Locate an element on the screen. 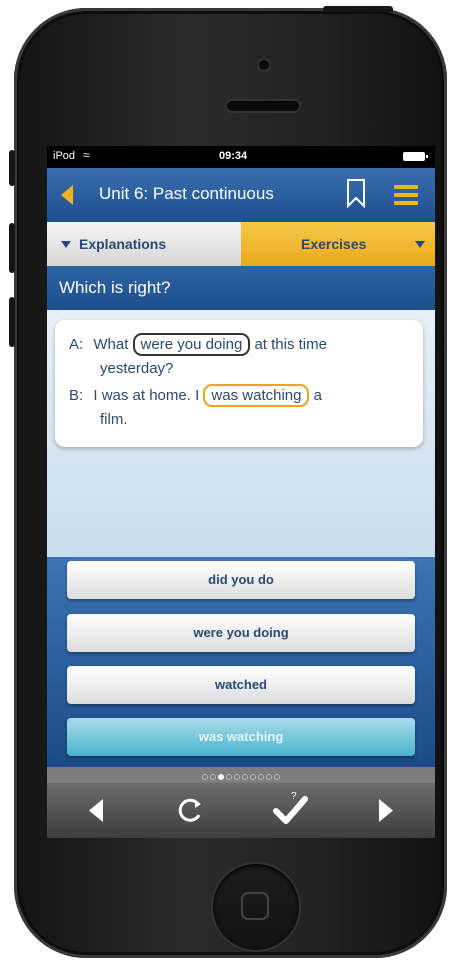 The height and width of the screenshot is (966, 461). sleep-button is located at coordinates (358, 9).